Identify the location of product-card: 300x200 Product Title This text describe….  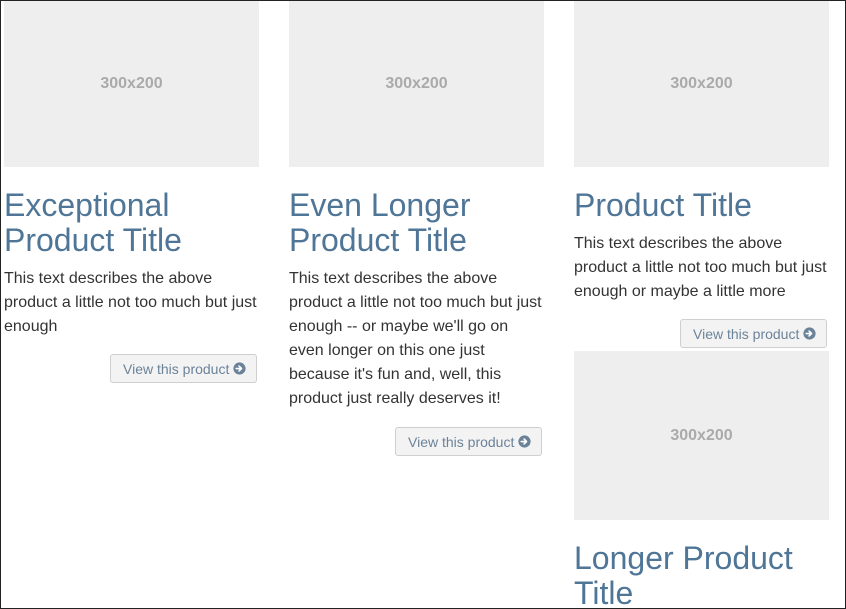
(701, 152).